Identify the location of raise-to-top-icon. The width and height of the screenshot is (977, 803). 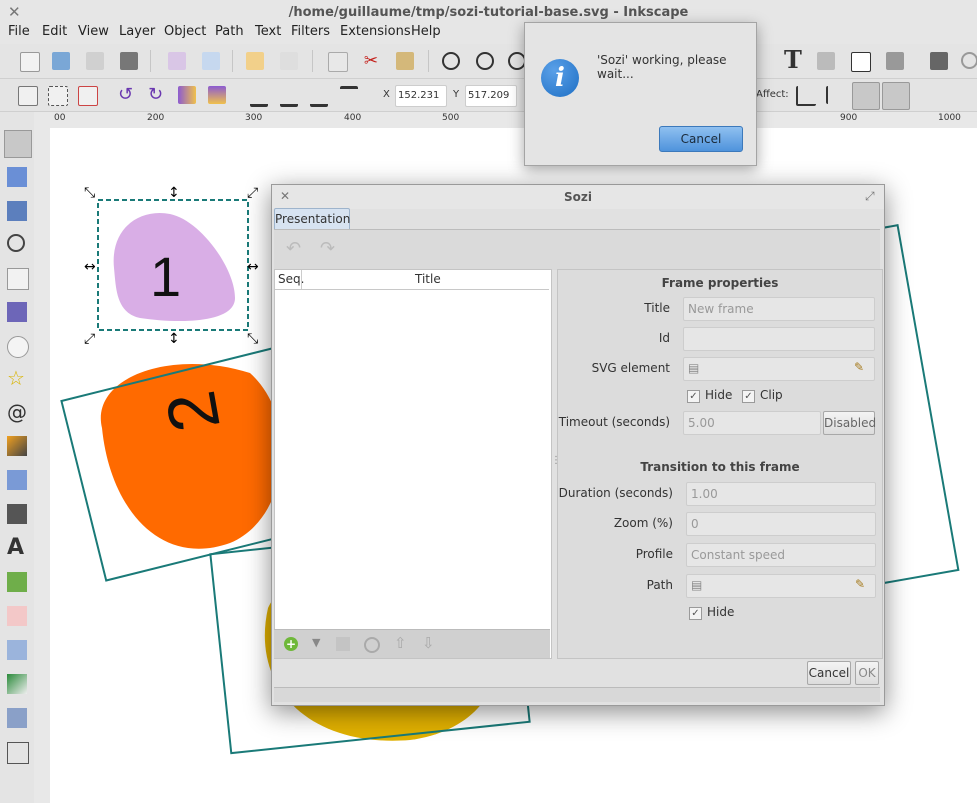
(259, 96).